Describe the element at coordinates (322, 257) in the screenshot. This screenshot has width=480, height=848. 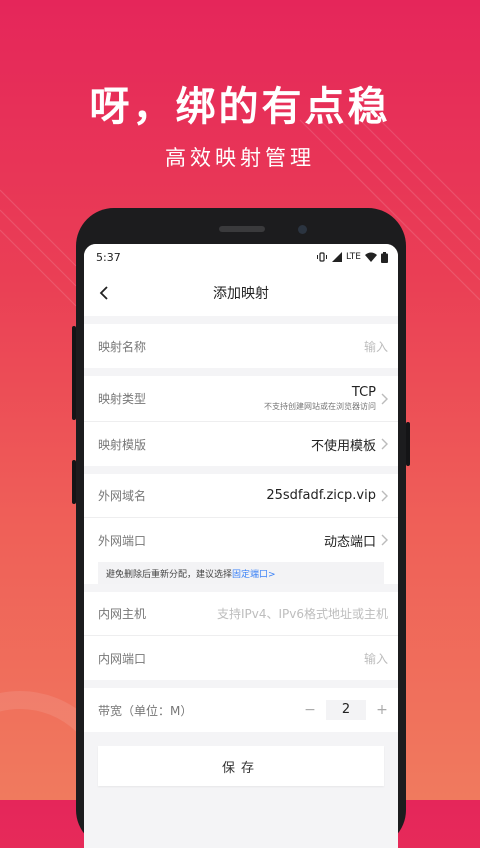
I see `vibrate-icon` at that location.